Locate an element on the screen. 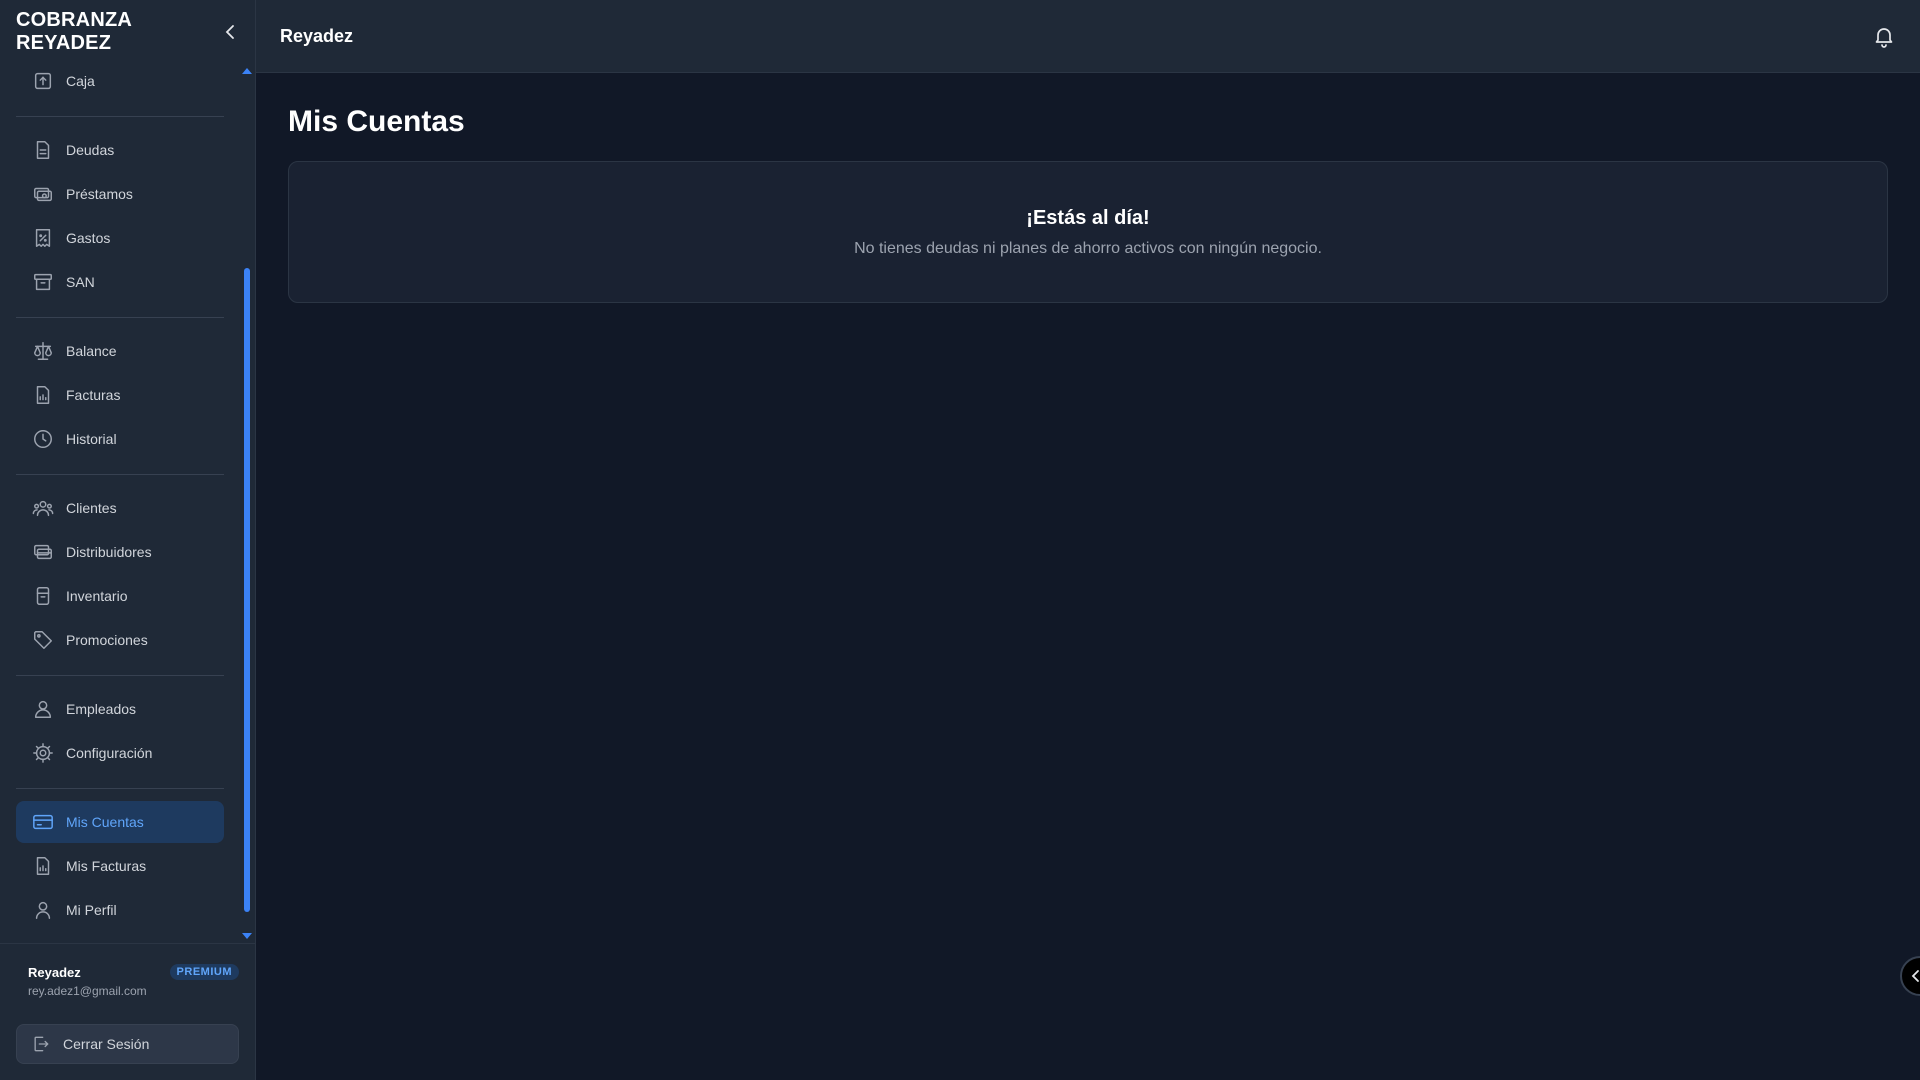  receipt-icon is located at coordinates (43, 238).